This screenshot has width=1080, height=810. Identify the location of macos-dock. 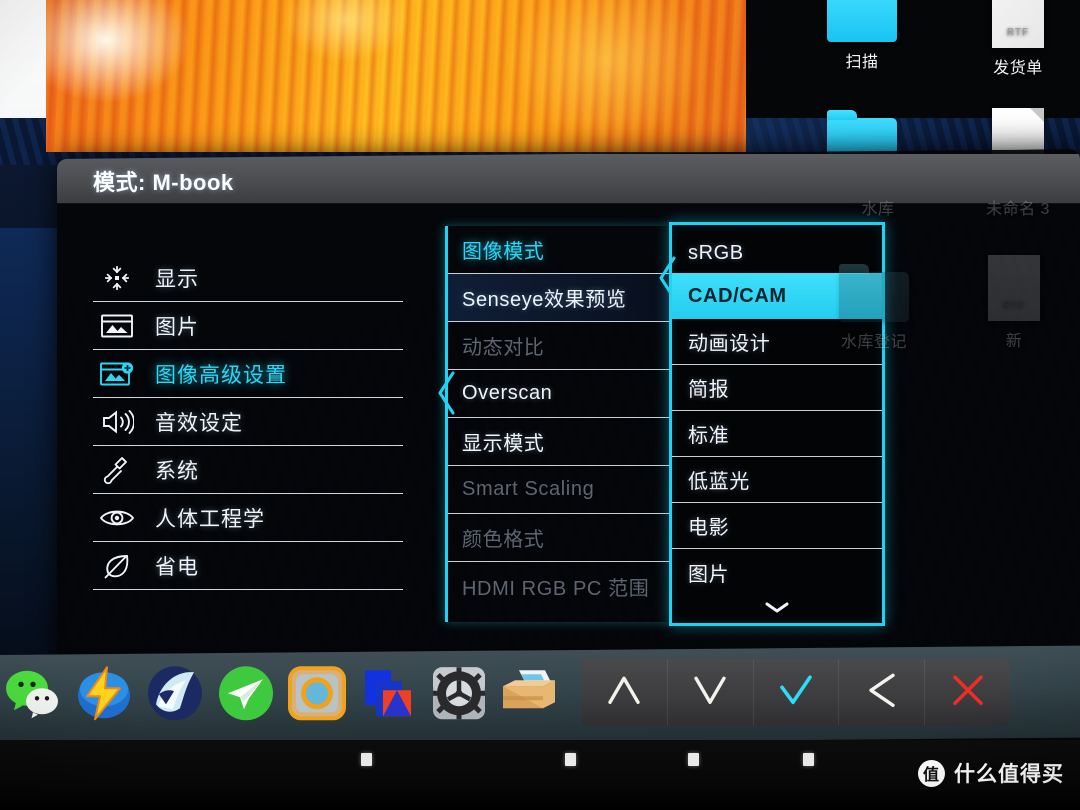
(290, 696).